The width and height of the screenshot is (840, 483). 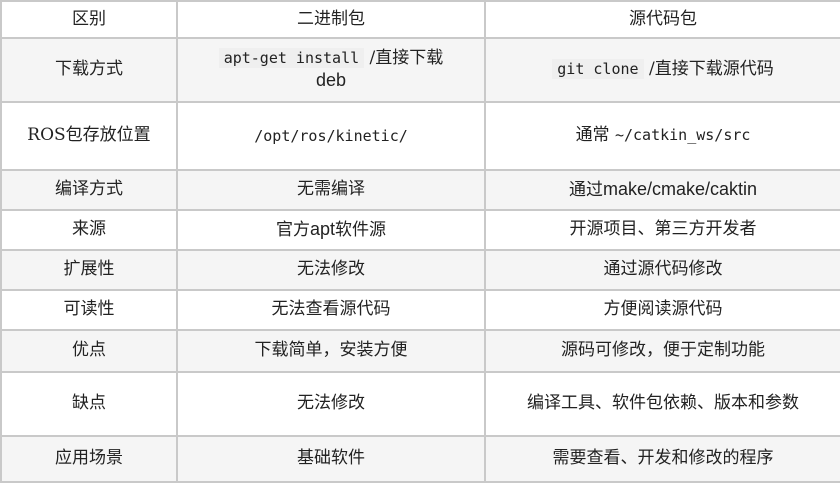 What do you see at coordinates (331, 190) in the screenshot?
I see `binary-cell: 无需编译` at bounding box center [331, 190].